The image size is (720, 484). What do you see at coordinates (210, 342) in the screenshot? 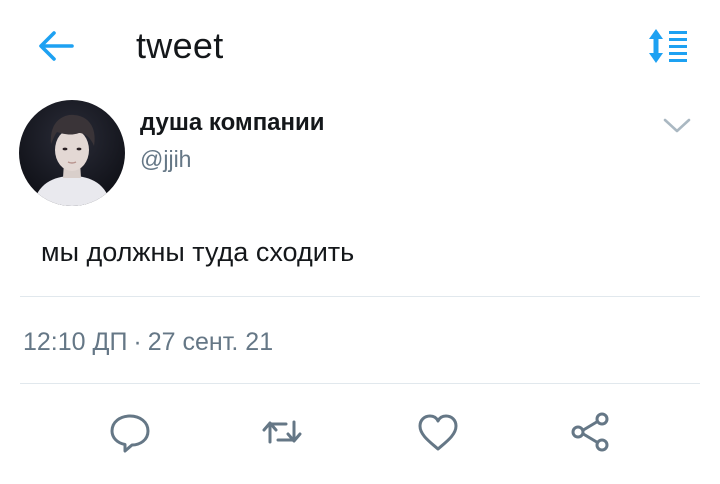
I see `tweet-date: 27 сент. 21` at bounding box center [210, 342].